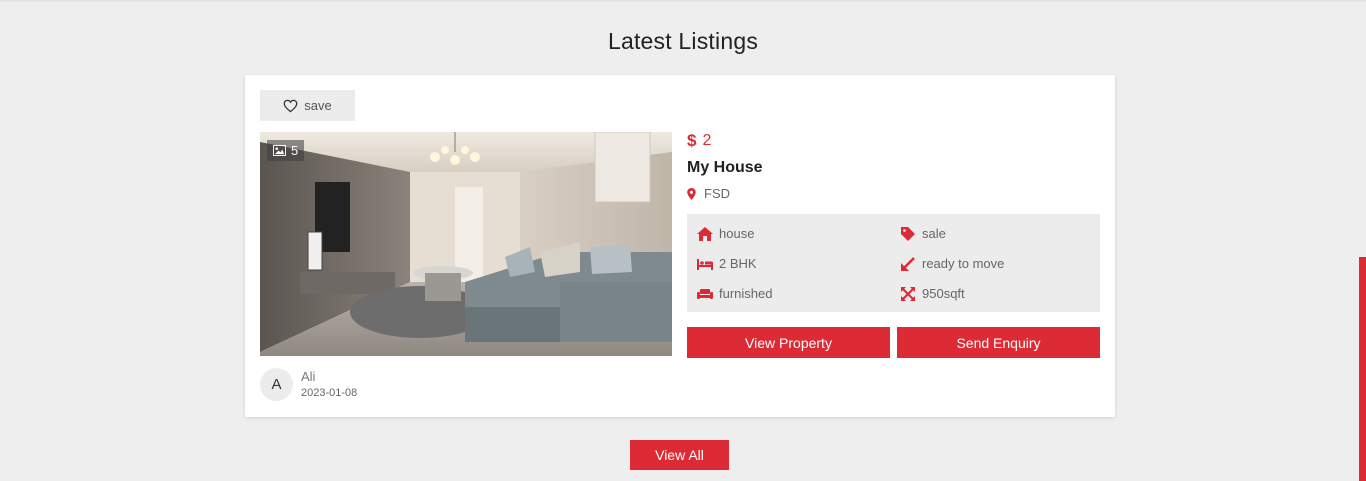 This screenshot has width=1366, height=481. Describe the element at coordinates (738, 263) in the screenshot. I see `feature-bedrooms-label: 2 BHK` at that location.